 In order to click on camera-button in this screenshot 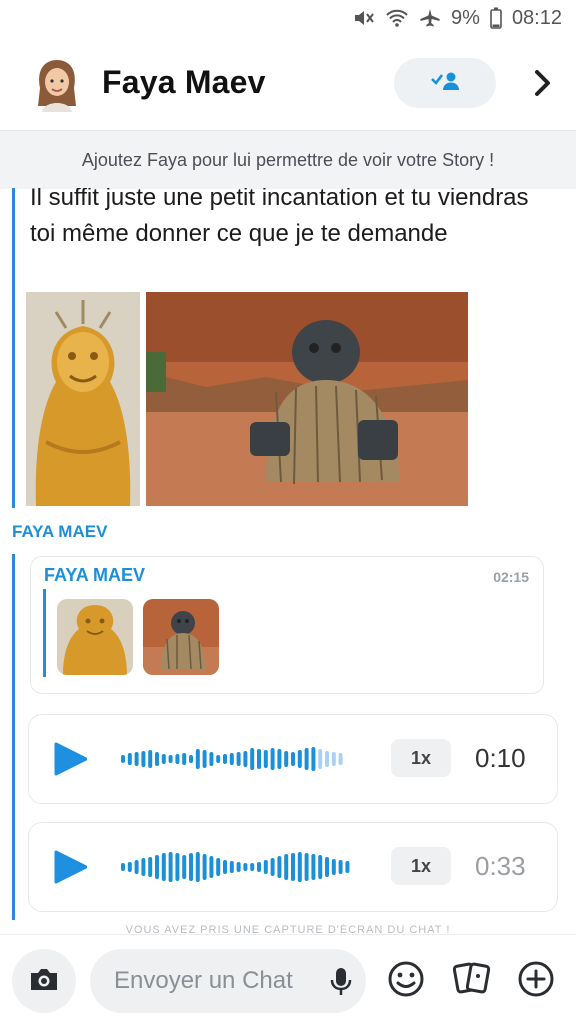, I will do `click(44, 981)`.